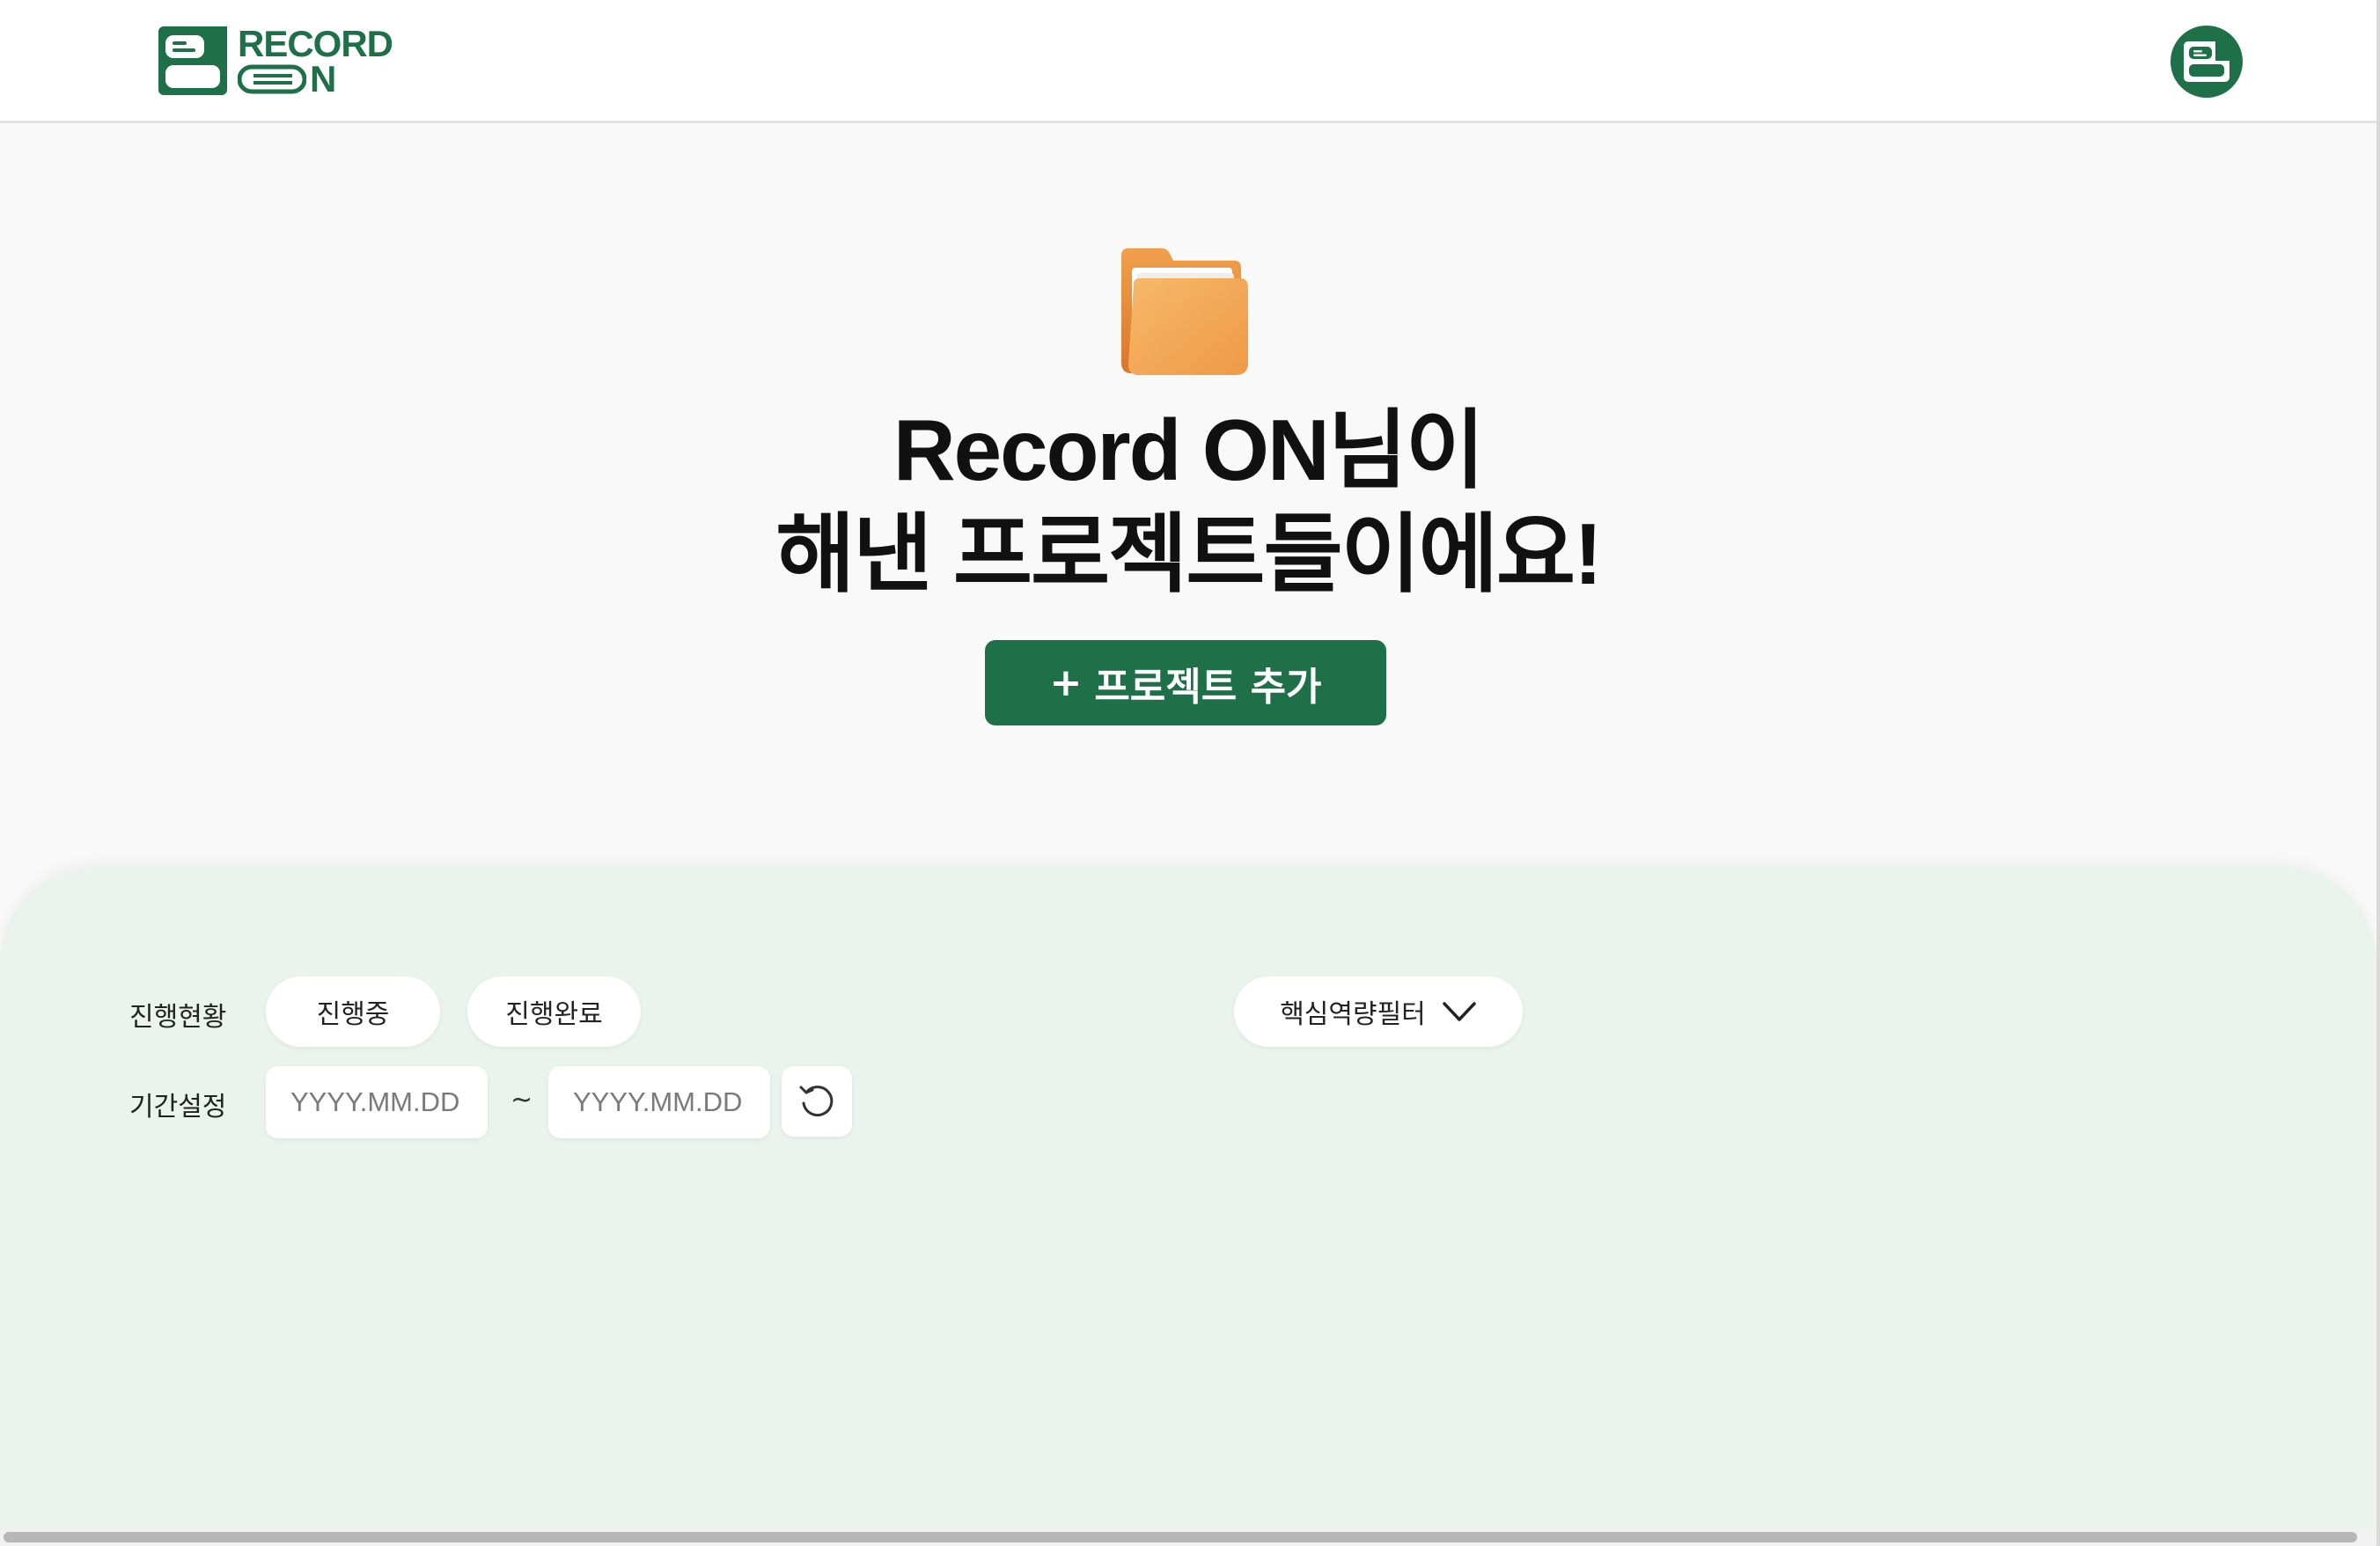 This screenshot has width=2380, height=1546. I want to click on page-title-line1: Record ON님이, so click(1188, 449).